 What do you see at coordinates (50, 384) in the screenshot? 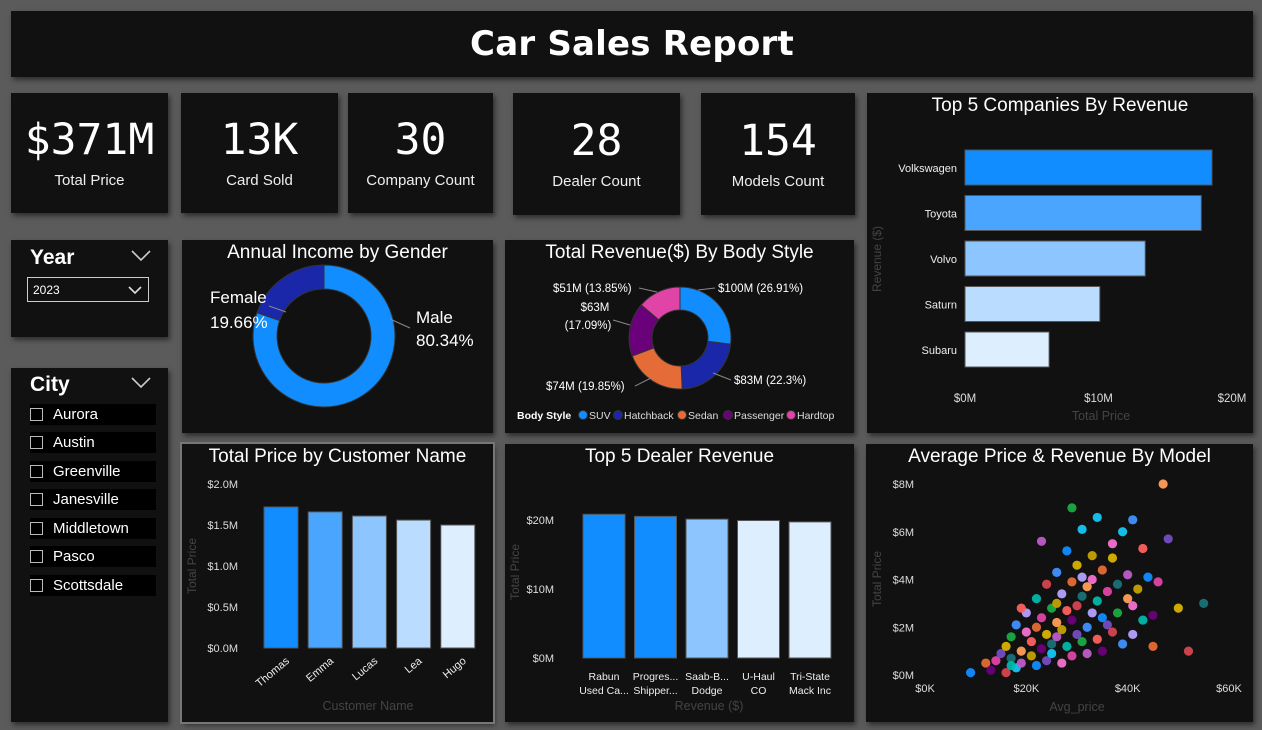
I see `city-slicer-title: City` at bounding box center [50, 384].